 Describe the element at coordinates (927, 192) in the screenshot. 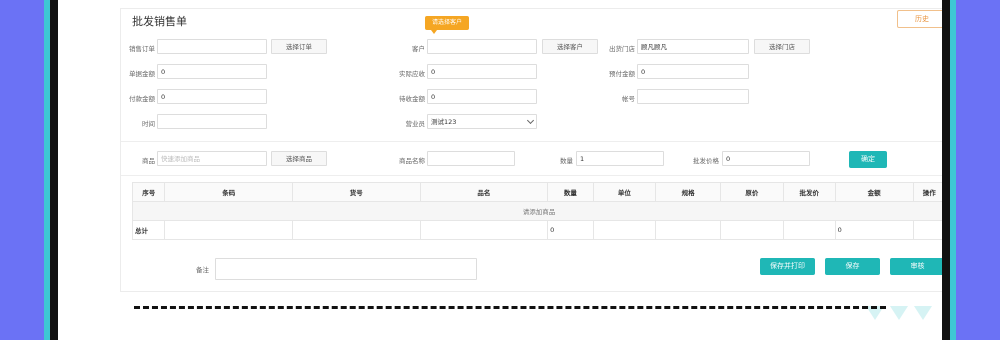

I see `column-header: 操作` at that location.